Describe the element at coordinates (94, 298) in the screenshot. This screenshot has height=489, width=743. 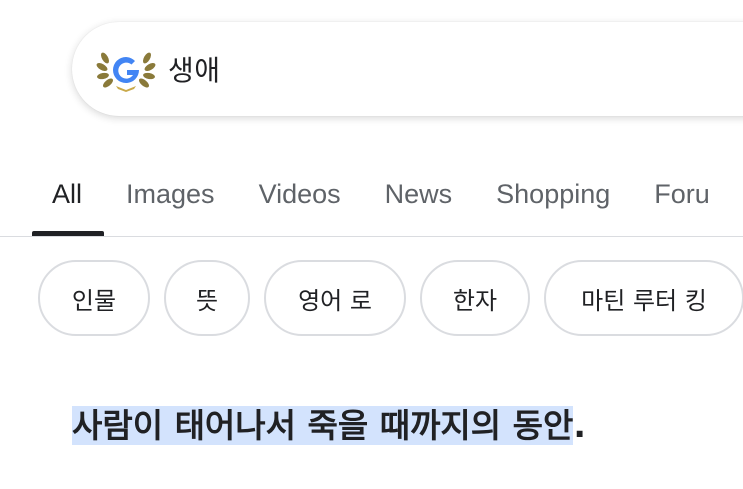
I see `chip-person: 인물` at that location.